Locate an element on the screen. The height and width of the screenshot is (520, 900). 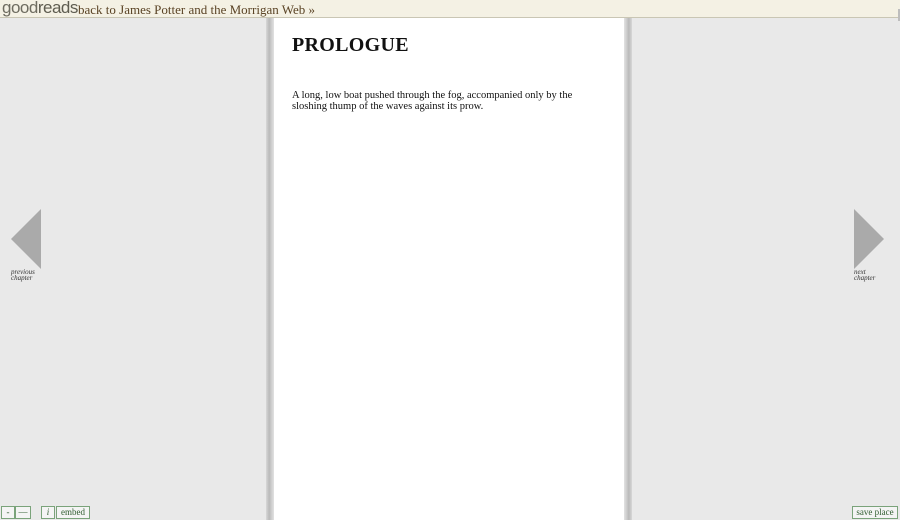
previous-label-line2: chapter is located at coordinates (22, 278).